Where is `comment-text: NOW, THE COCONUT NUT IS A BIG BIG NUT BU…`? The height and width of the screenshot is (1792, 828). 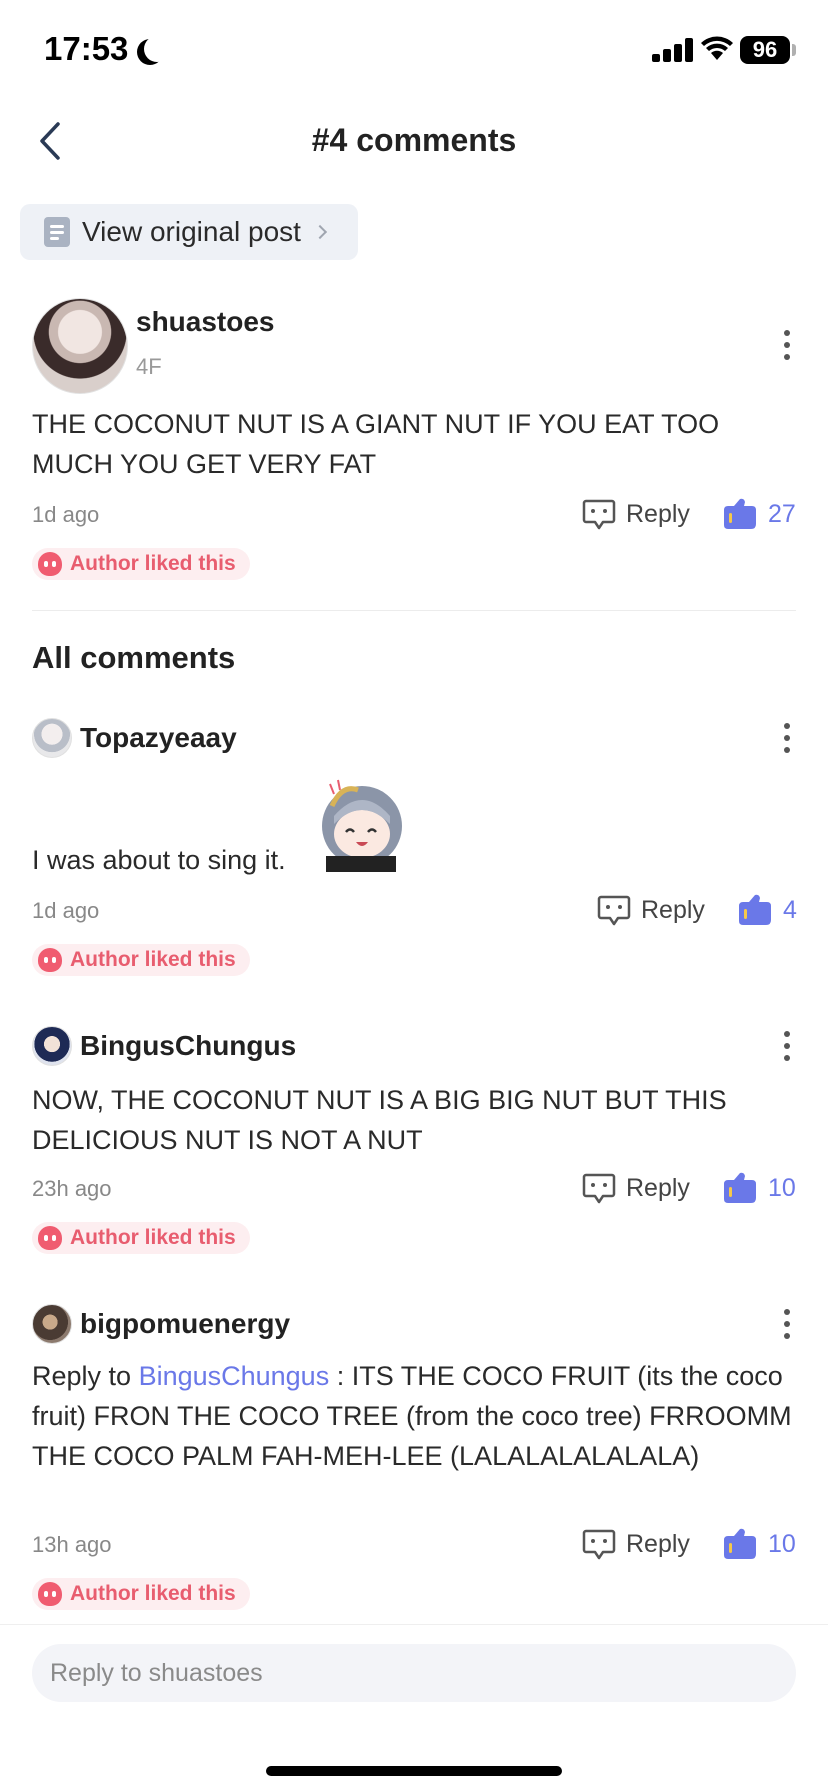
comment-text: NOW, THE COCONUT NUT IS A BIG BIG NUT BU… is located at coordinates (379, 1120).